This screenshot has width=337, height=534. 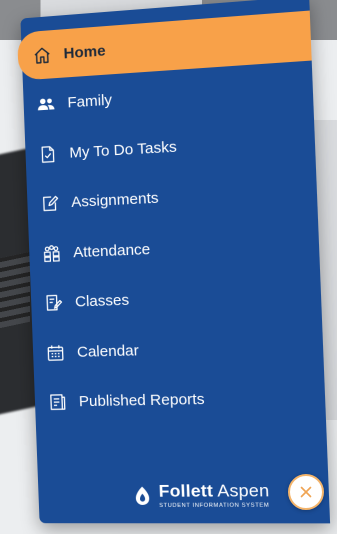 I want to click on nav-item-classes: Classes, so click(x=176, y=298).